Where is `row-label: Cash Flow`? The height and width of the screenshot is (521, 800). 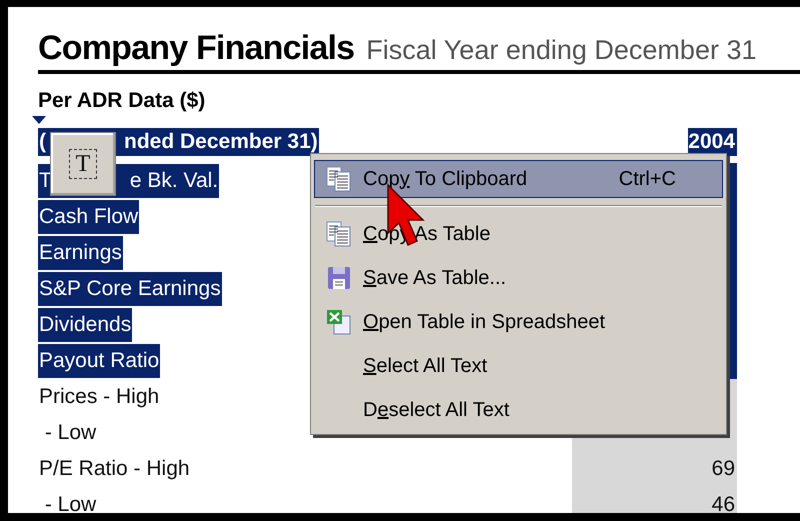
row-label: Cash Flow is located at coordinates (89, 217).